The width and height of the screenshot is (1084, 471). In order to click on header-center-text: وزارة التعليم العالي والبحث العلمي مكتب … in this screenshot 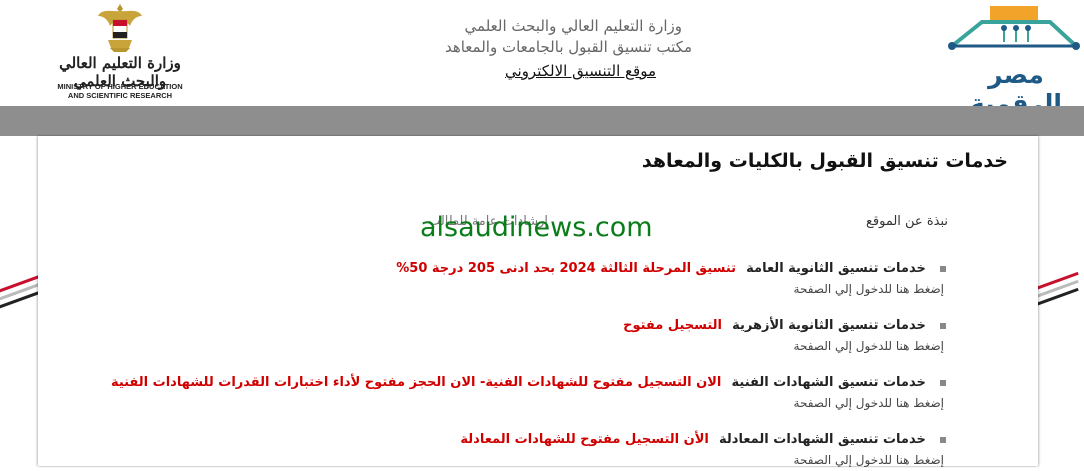, I will do `click(556, 50)`.